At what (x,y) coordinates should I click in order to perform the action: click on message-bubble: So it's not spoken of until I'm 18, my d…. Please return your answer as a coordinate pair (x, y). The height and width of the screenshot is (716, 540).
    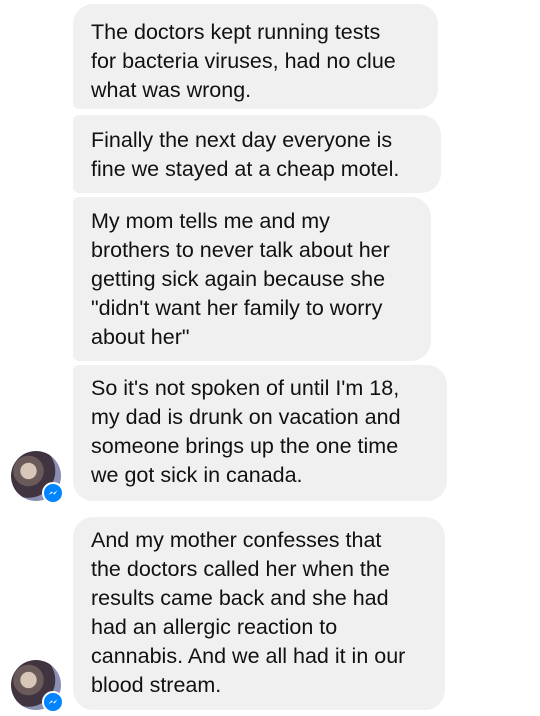
    Looking at the image, I should click on (260, 433).